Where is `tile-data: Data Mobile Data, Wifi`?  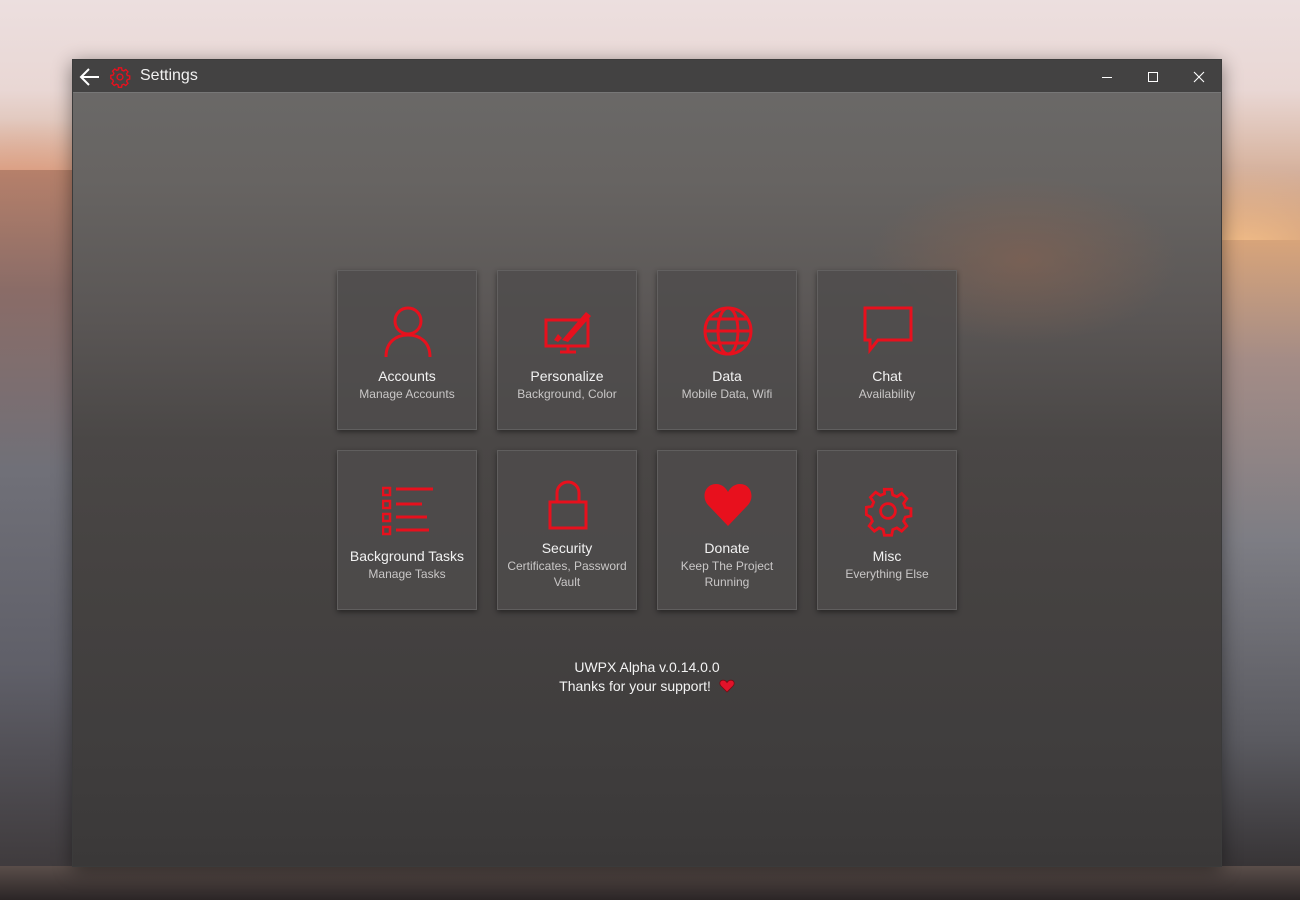 tile-data: Data Mobile Data, Wifi is located at coordinates (727, 350).